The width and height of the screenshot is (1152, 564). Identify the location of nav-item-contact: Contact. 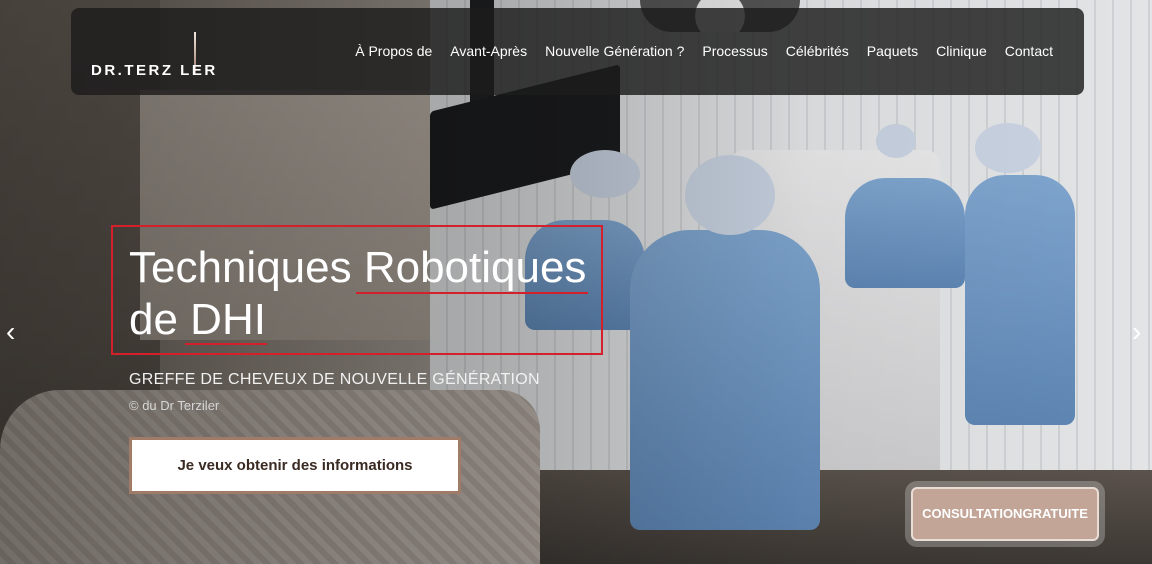
(1029, 51).